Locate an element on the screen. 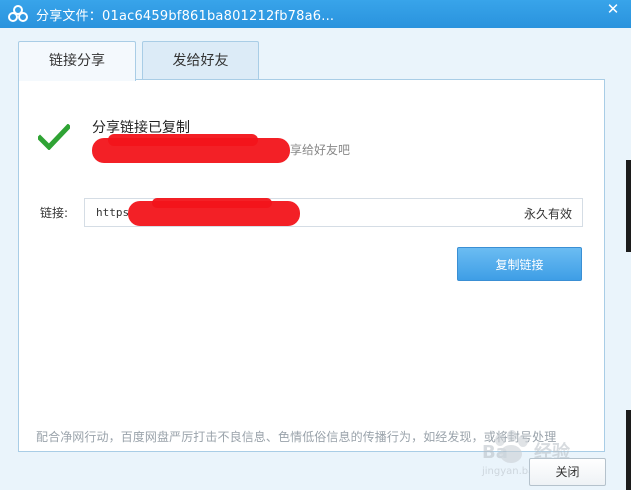 The height and width of the screenshot is (490, 631). close-button: 关闭 is located at coordinates (567, 472).